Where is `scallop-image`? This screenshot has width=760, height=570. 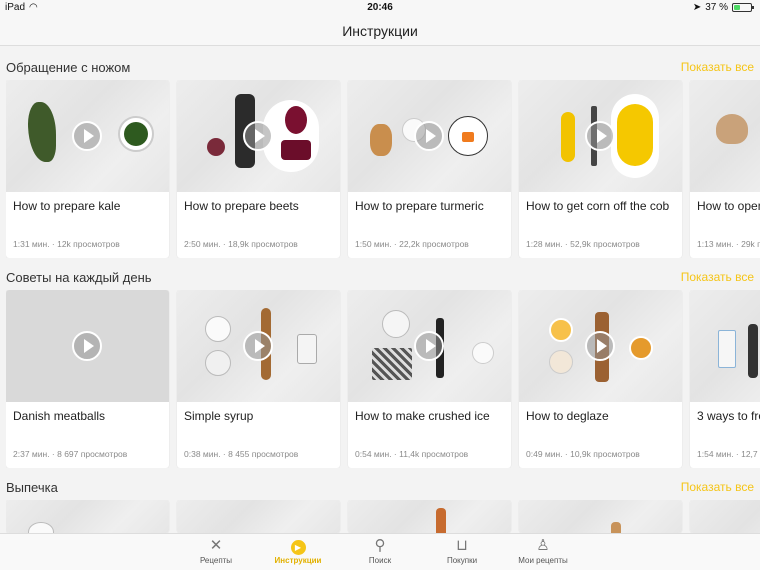 scallop-image is located at coordinates (732, 129).